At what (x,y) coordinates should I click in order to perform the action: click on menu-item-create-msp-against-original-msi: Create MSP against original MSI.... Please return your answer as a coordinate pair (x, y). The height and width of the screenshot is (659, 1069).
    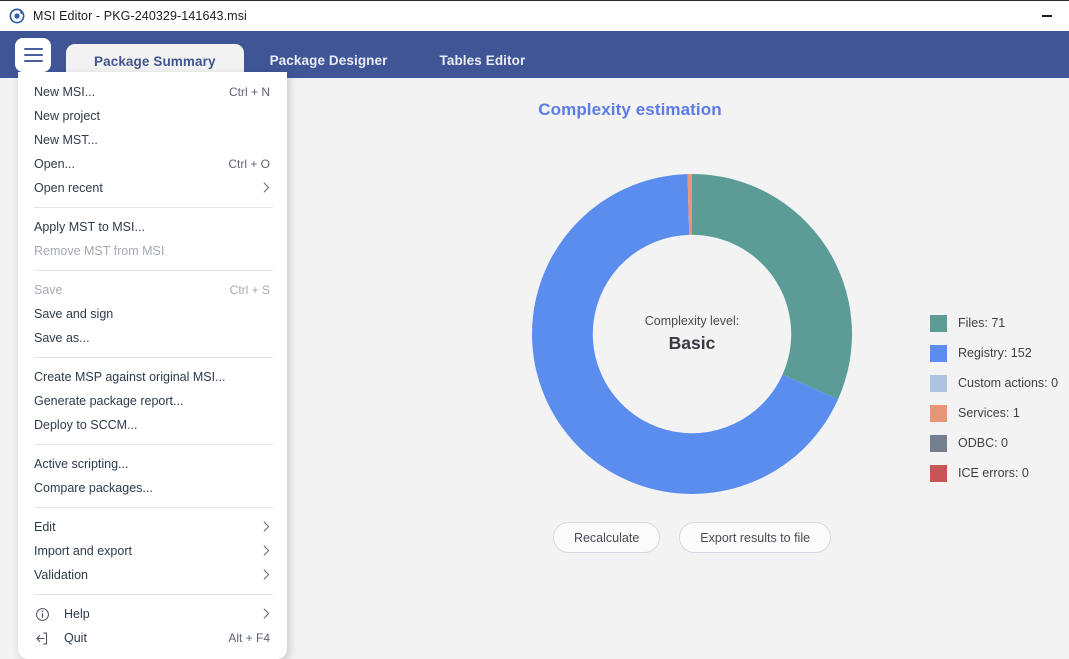
    Looking at the image, I should click on (152, 377).